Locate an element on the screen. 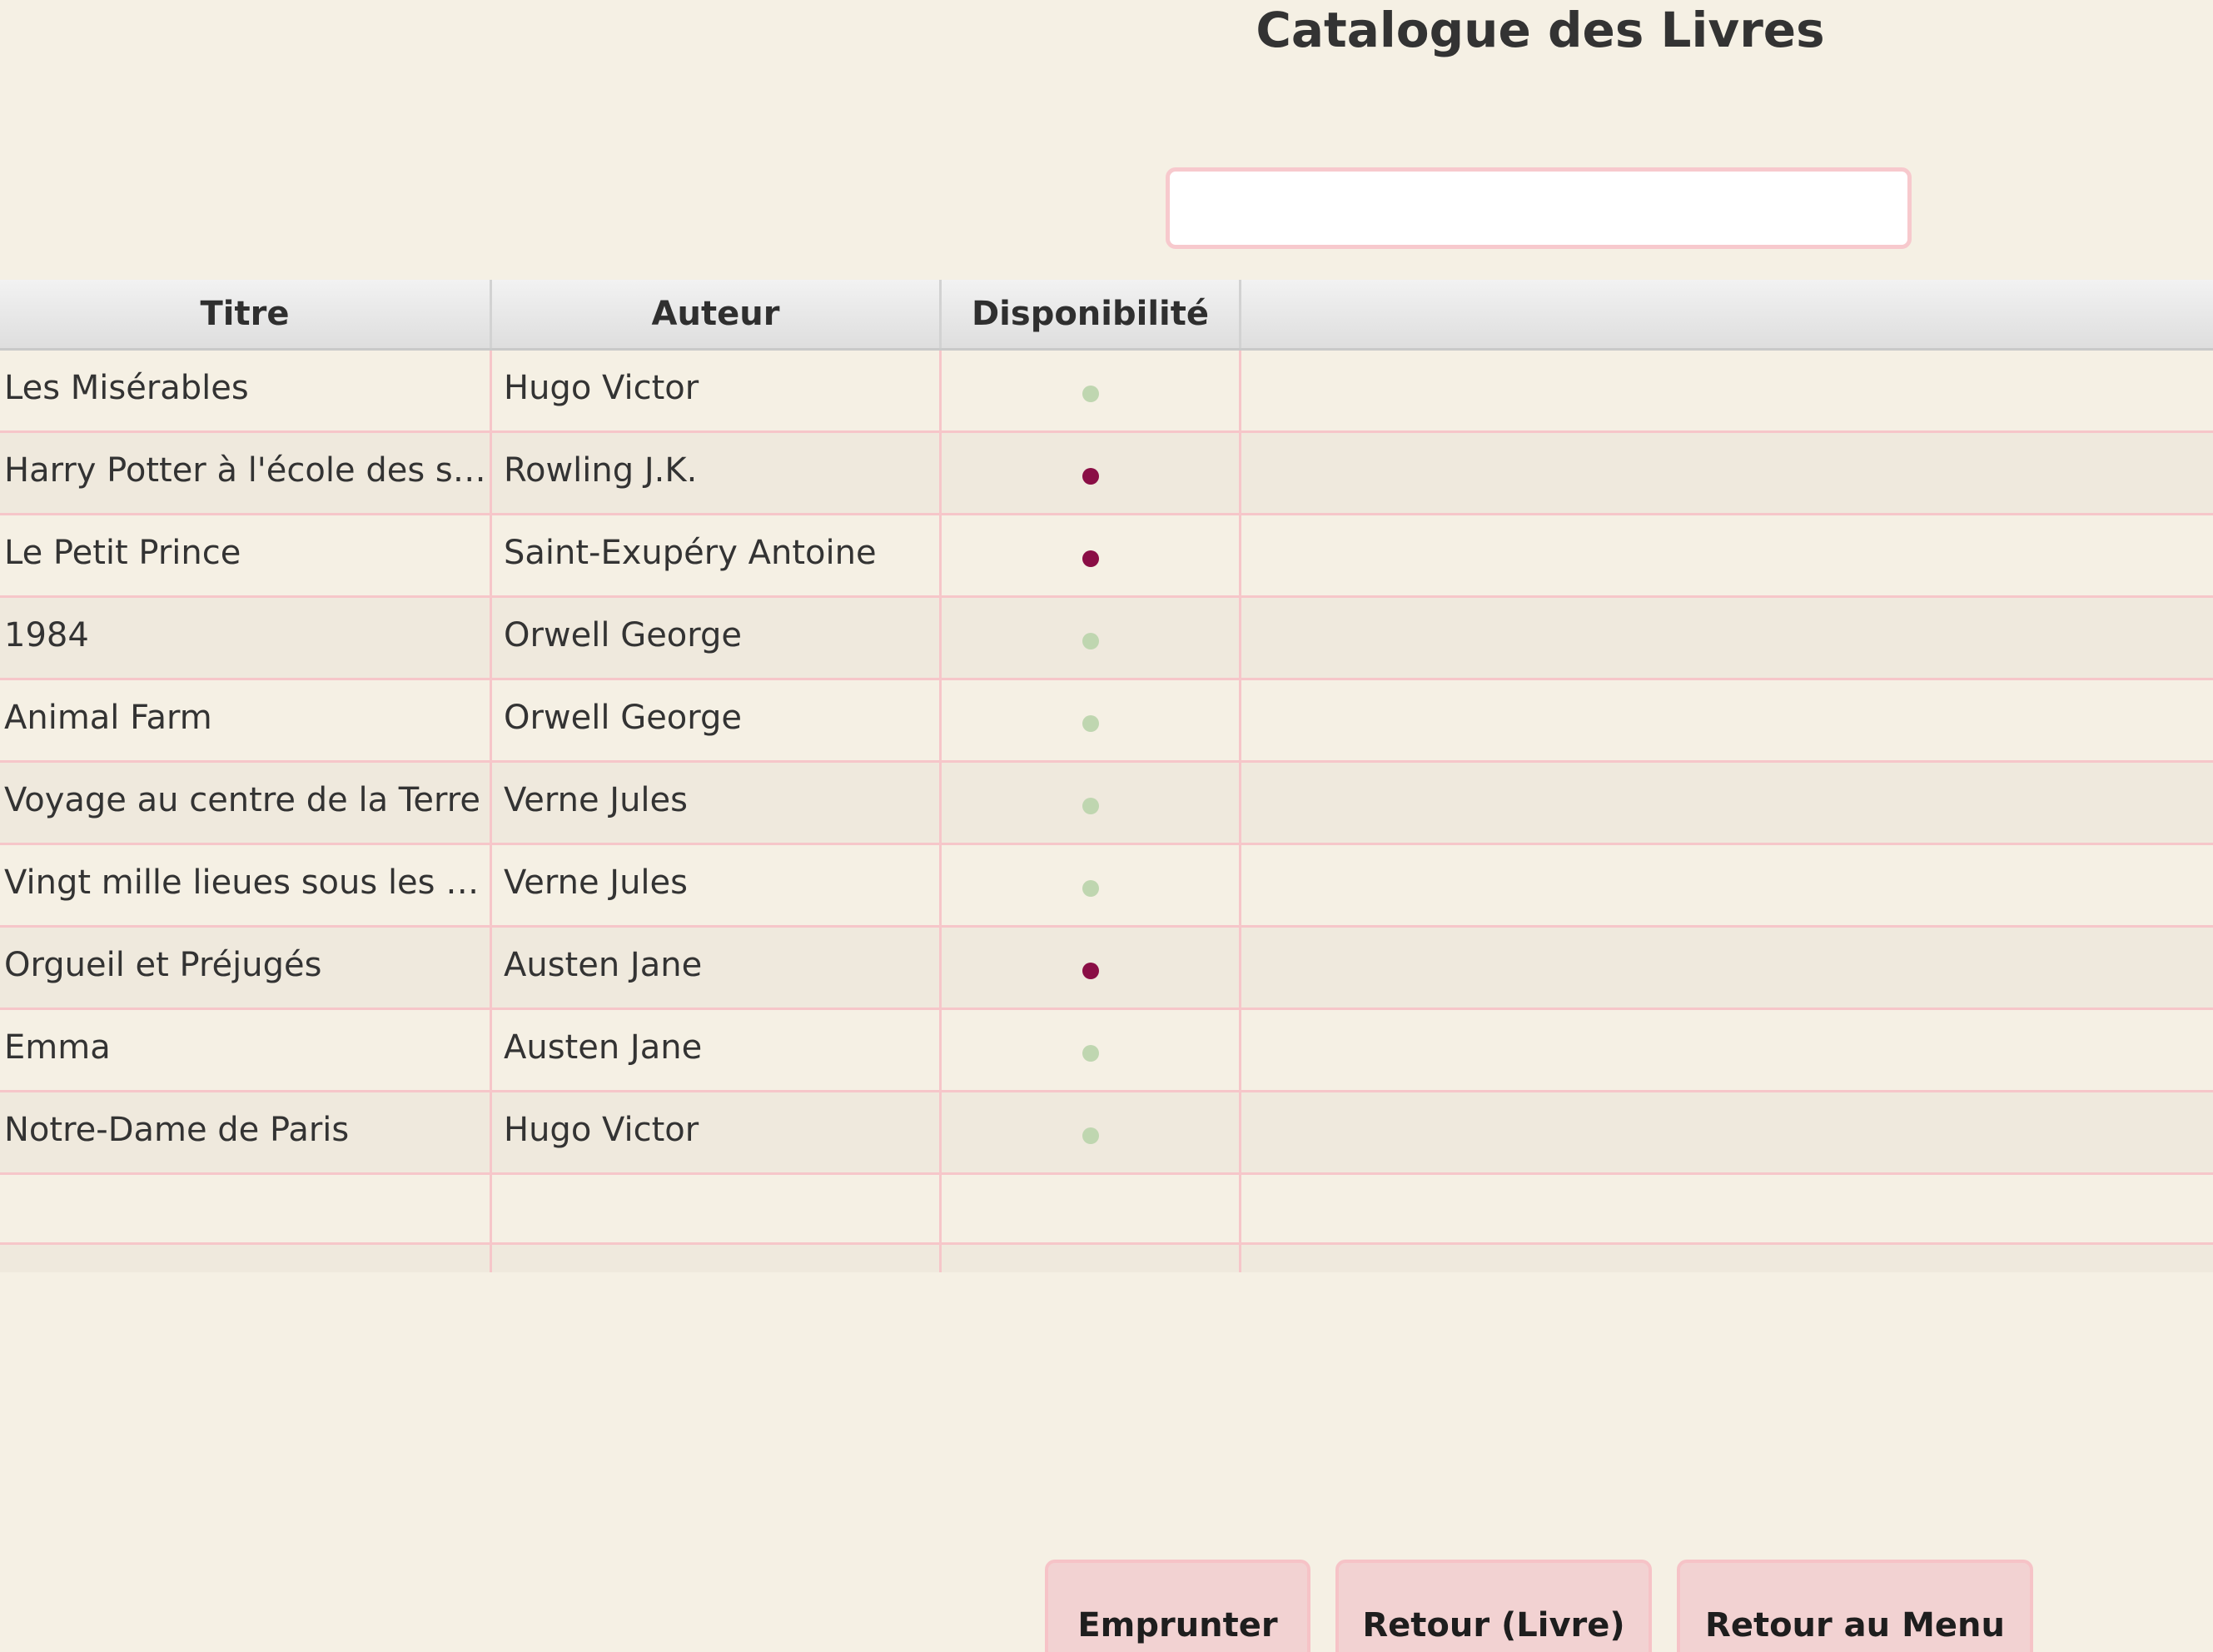 The width and height of the screenshot is (2213, 1652). table-row: Orgueil et Préjugés Austen Jane is located at coordinates (1107, 969).